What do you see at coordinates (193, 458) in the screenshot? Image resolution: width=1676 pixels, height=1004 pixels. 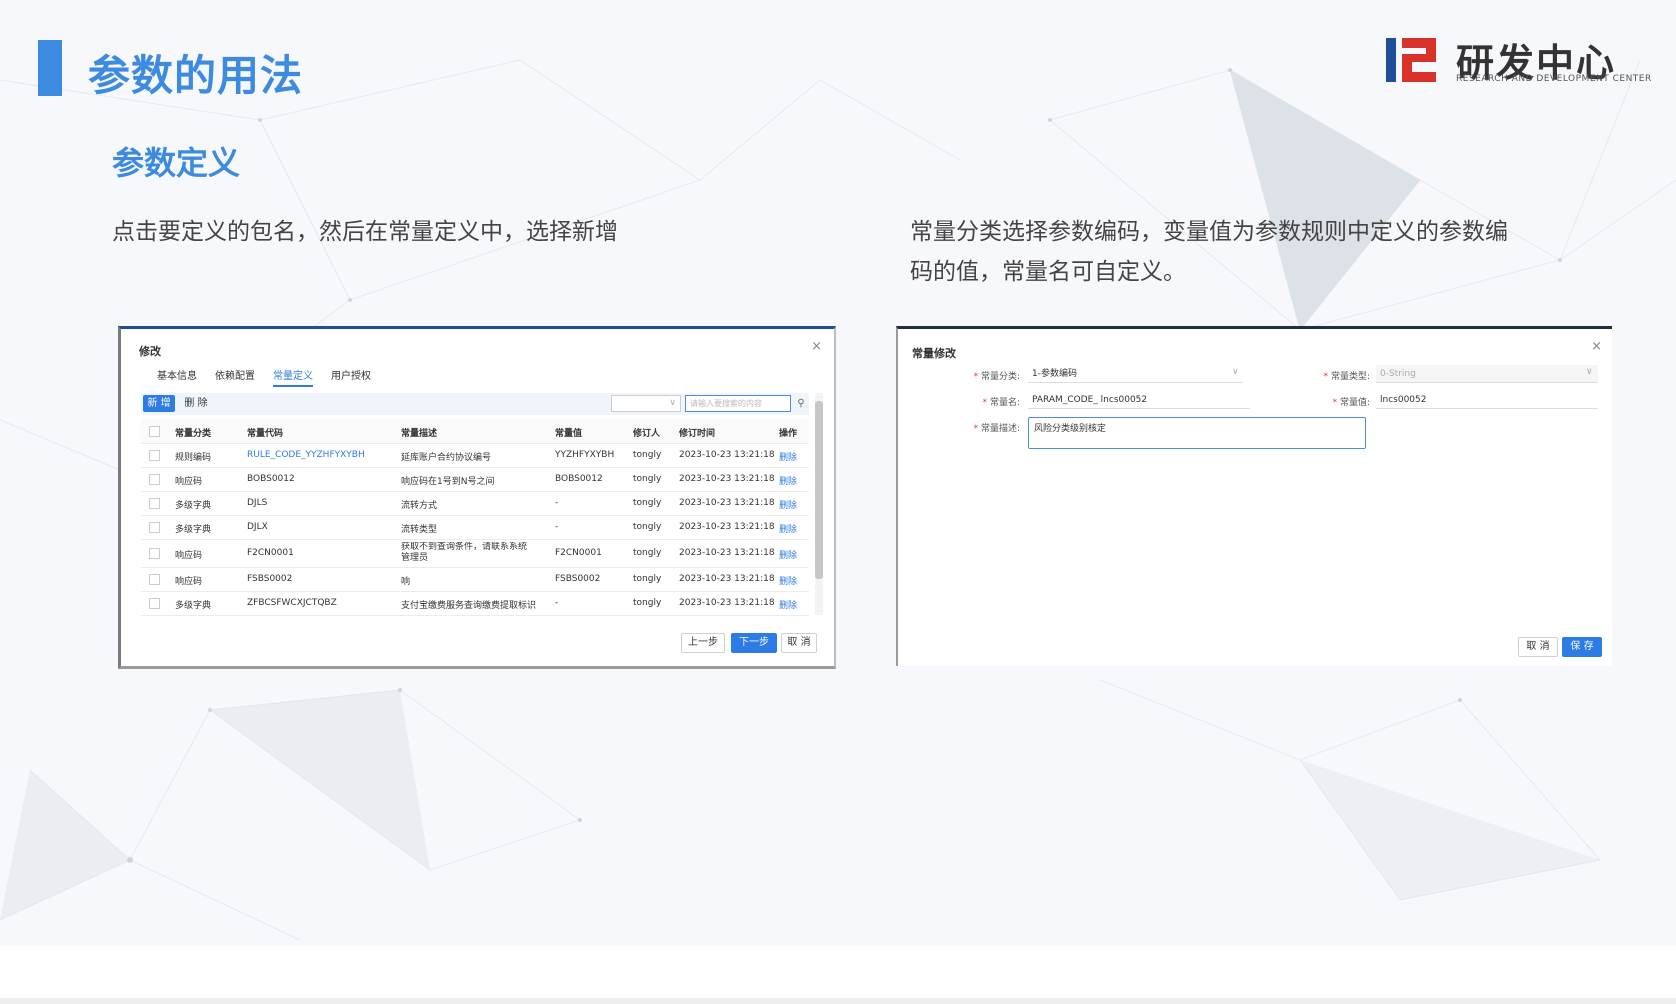 I see `cell-category: 规则编码` at bounding box center [193, 458].